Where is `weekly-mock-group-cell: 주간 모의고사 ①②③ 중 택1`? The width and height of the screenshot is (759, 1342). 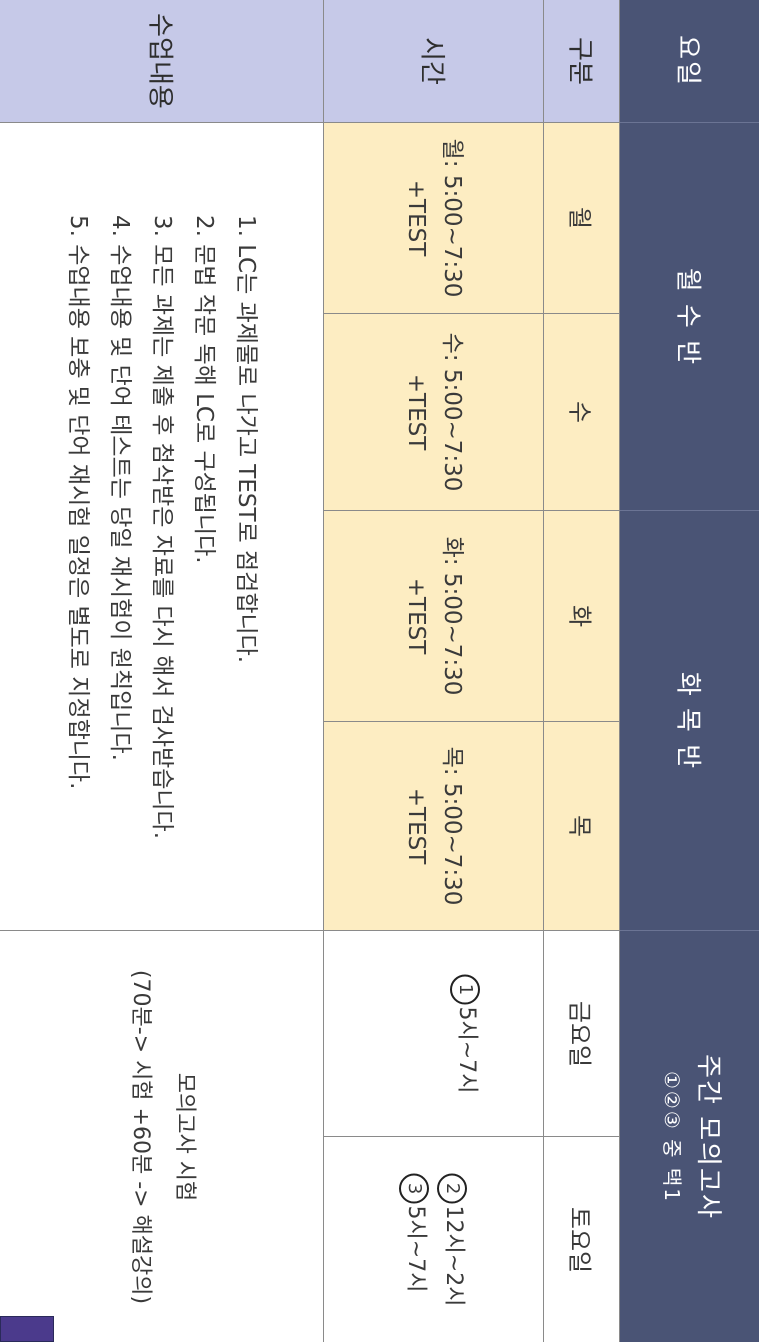
weekly-mock-group-cell: 주간 모의고사 ①②③ 중 택1 is located at coordinates (689, 1136).